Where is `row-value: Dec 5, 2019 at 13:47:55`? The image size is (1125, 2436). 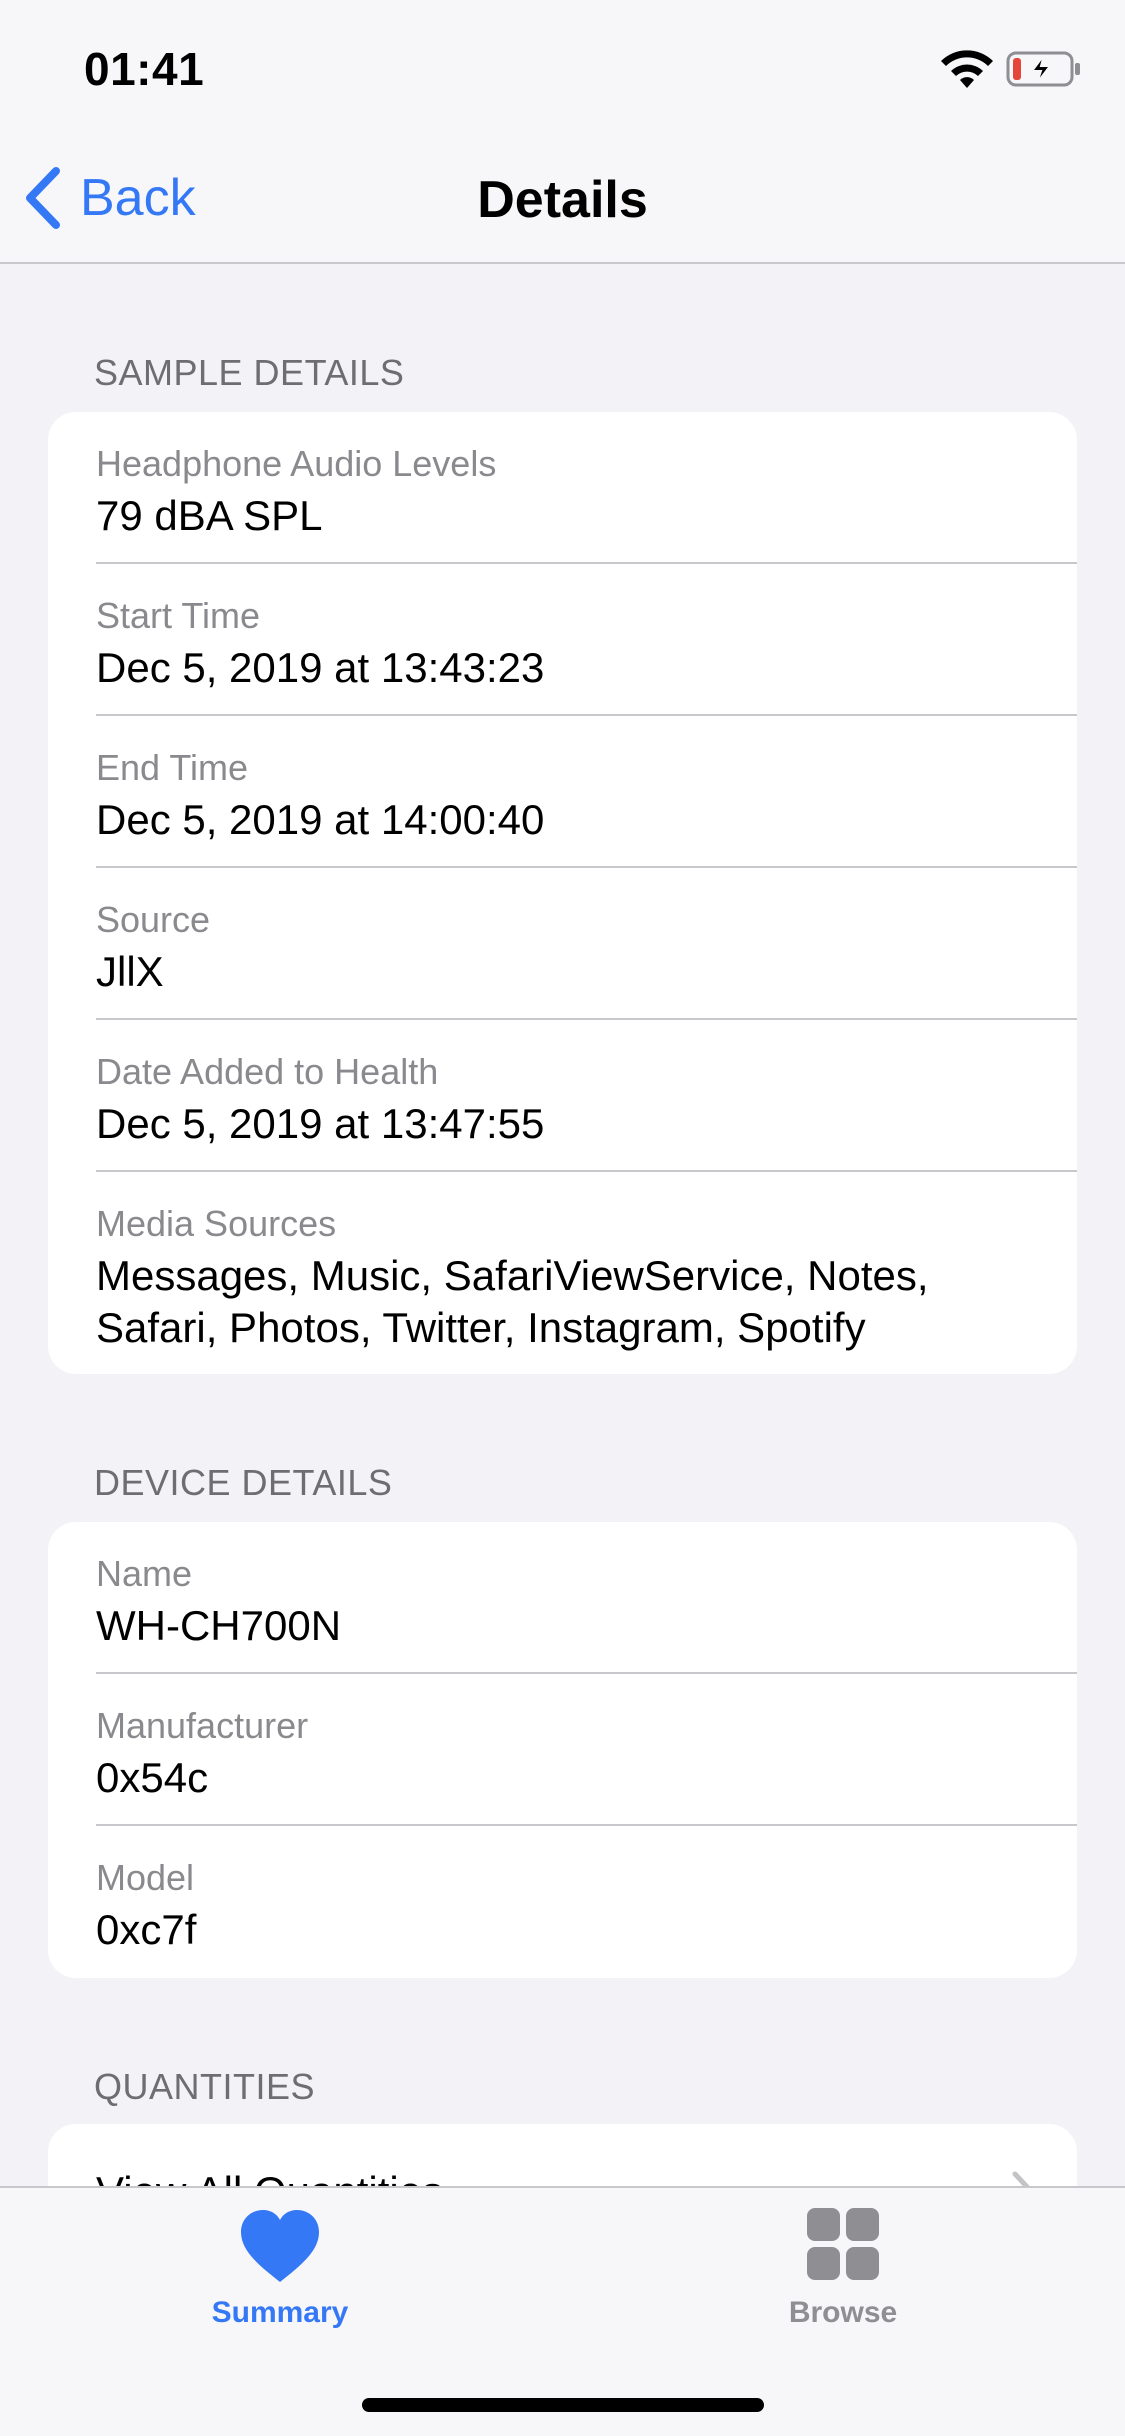 row-value: Dec 5, 2019 at 13:47:55 is located at coordinates (320, 1123).